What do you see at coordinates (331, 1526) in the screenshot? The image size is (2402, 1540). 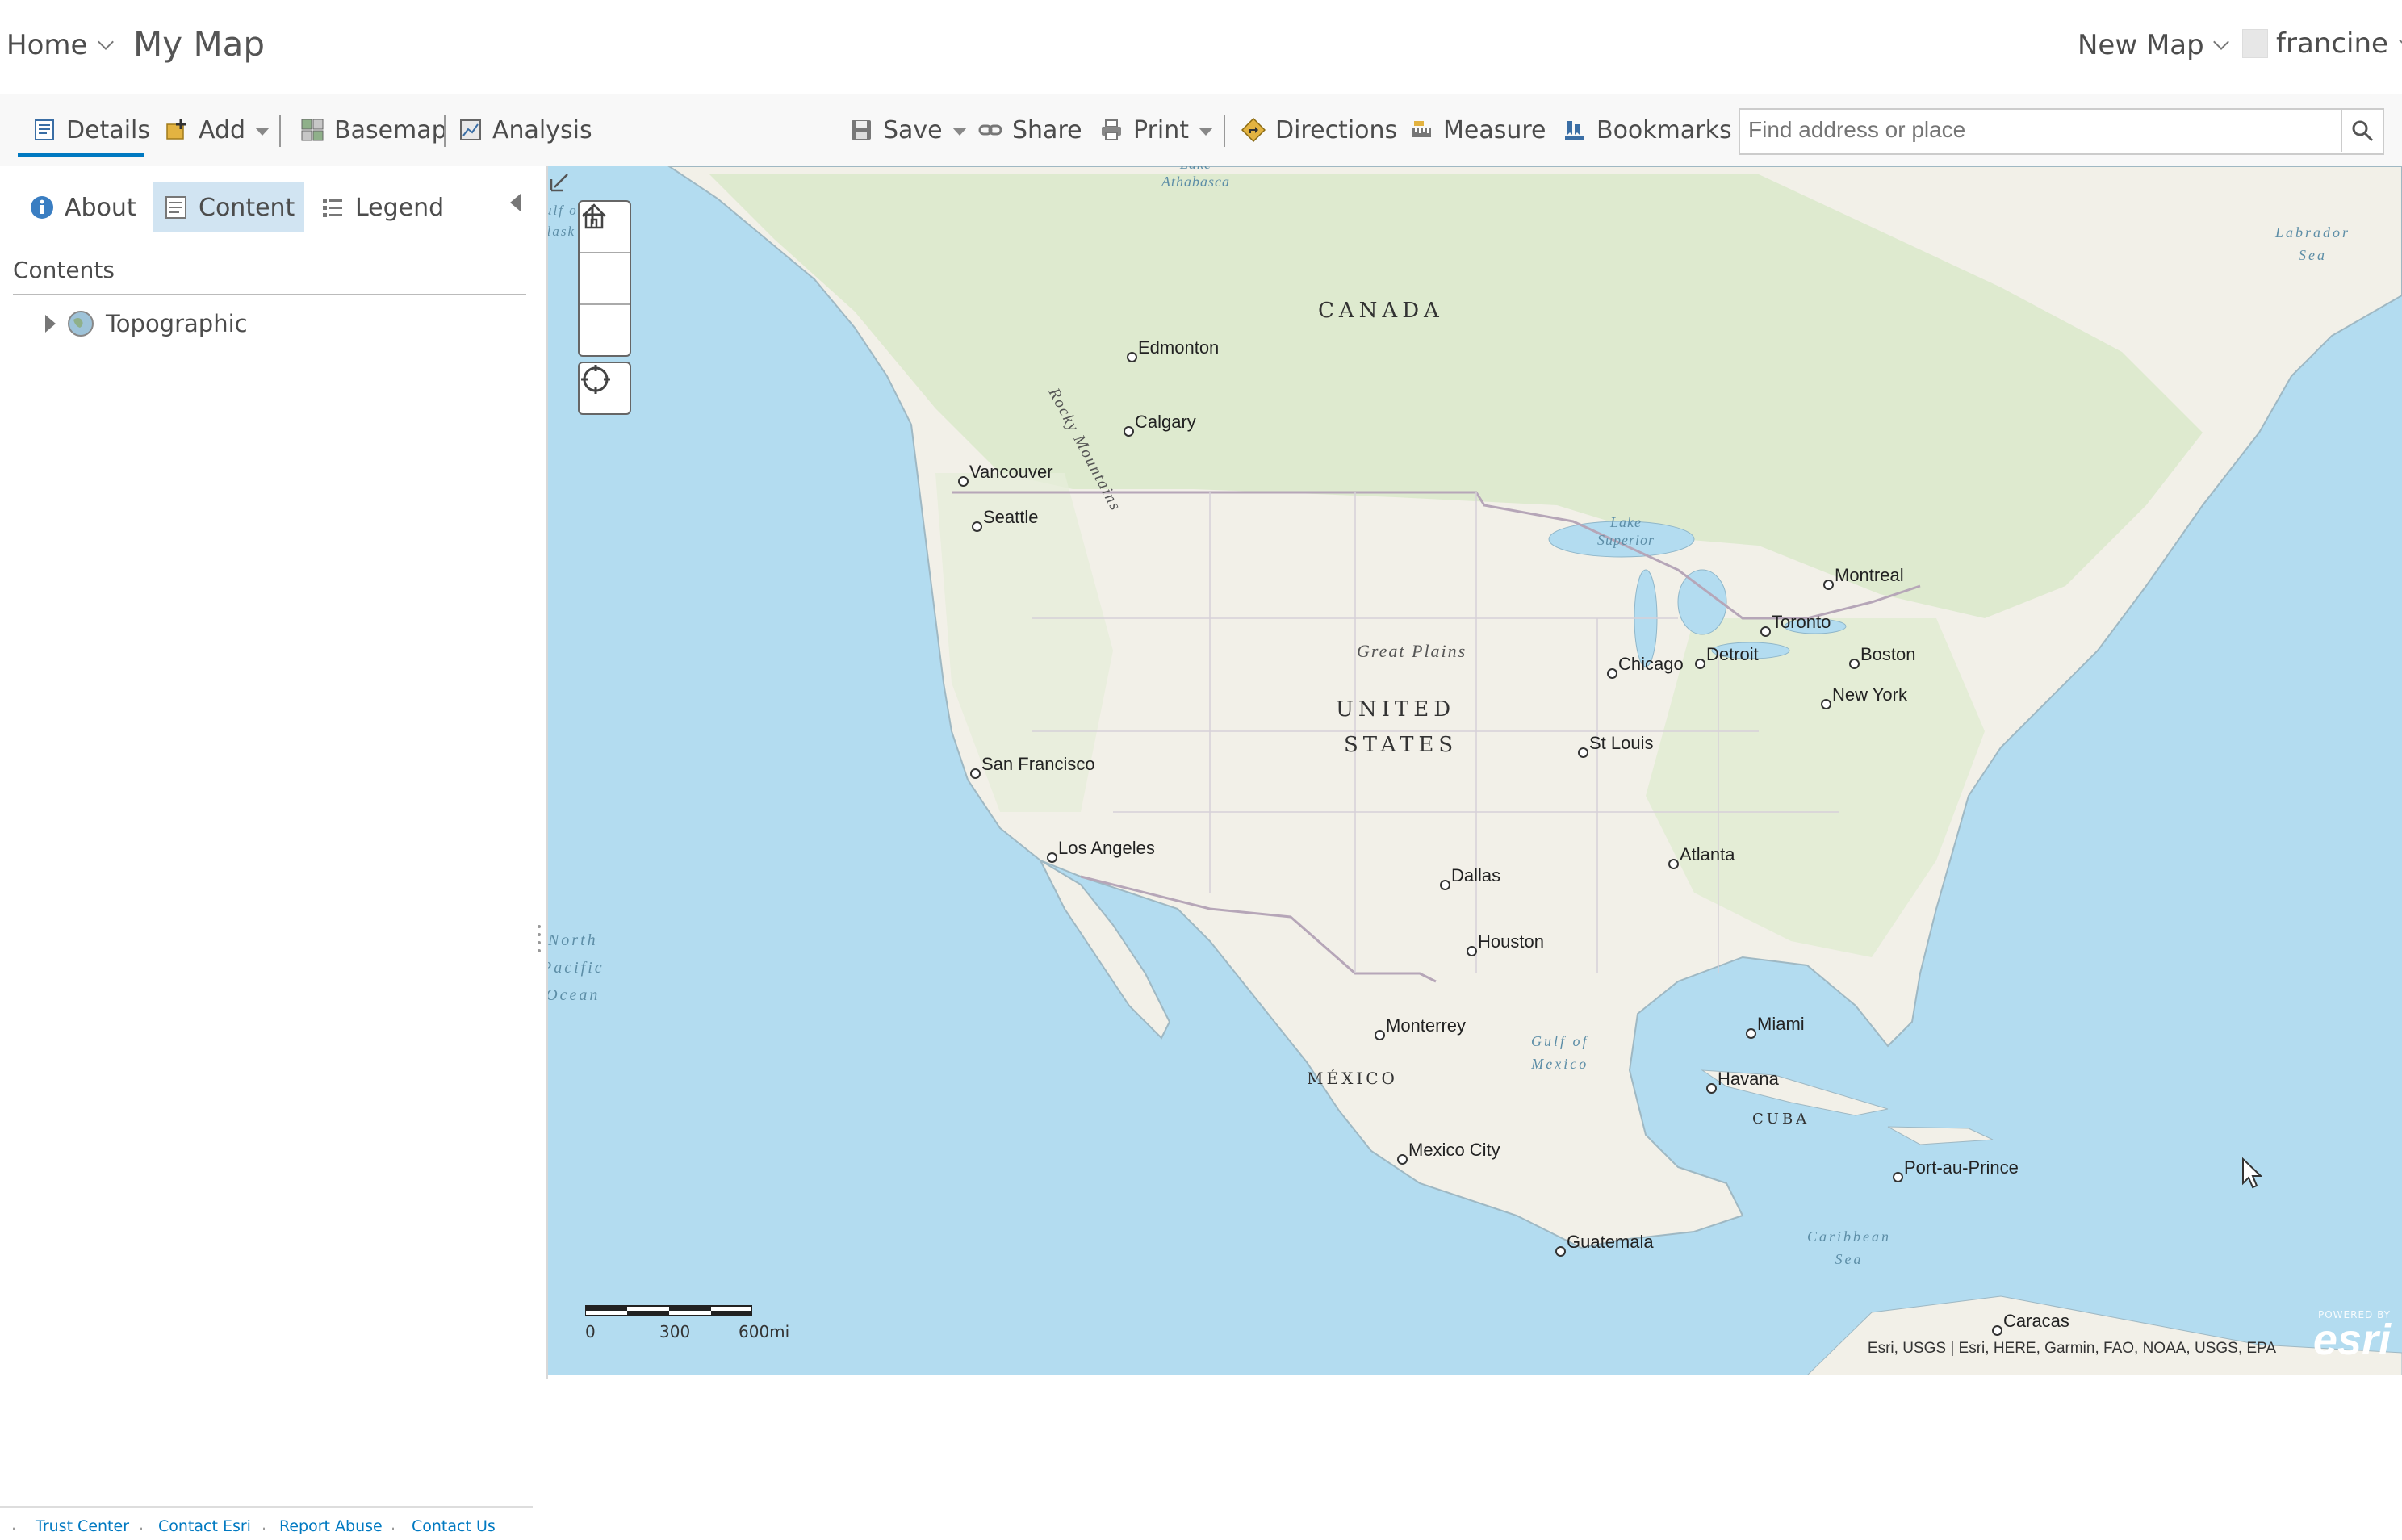 I see `report-abuse-link: Report Abuse` at bounding box center [331, 1526].